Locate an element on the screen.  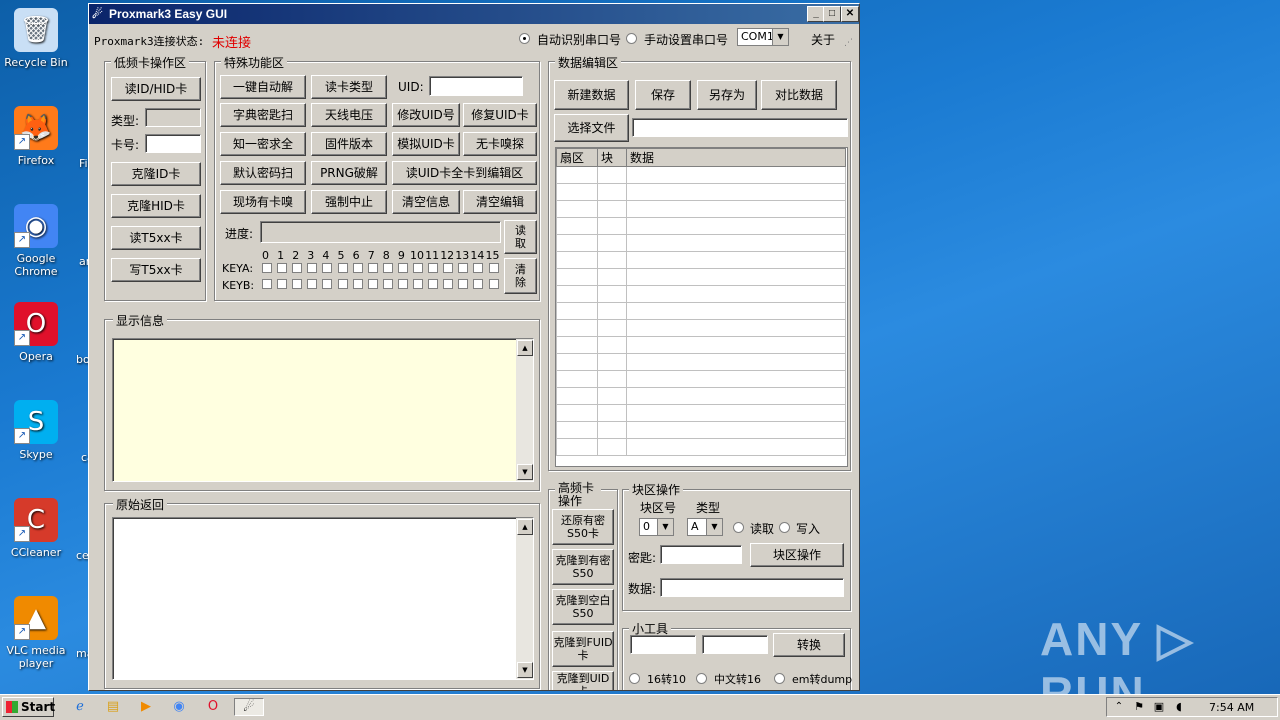
data-grid: 扇区 块 数据 is located at coordinates (701, 307).